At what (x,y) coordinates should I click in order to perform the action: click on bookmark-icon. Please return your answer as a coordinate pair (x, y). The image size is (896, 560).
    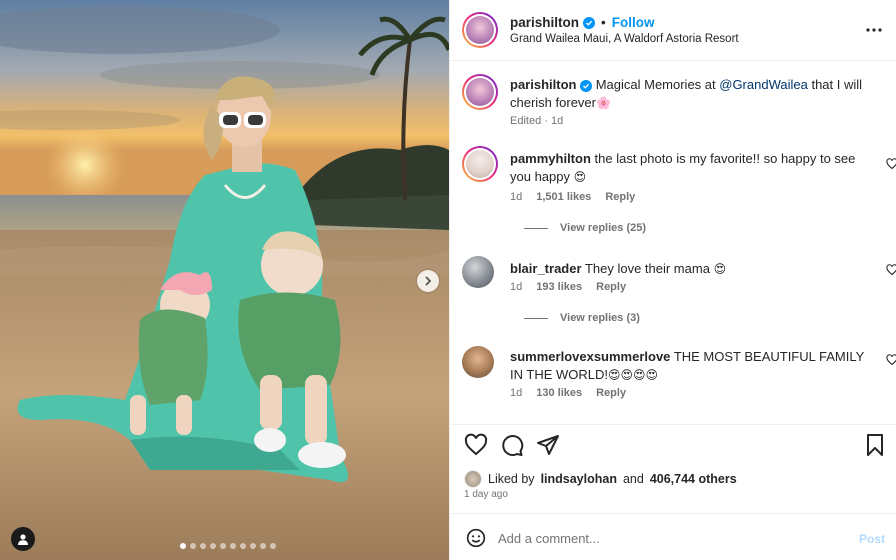
    Looking at the image, I should click on (875, 445).